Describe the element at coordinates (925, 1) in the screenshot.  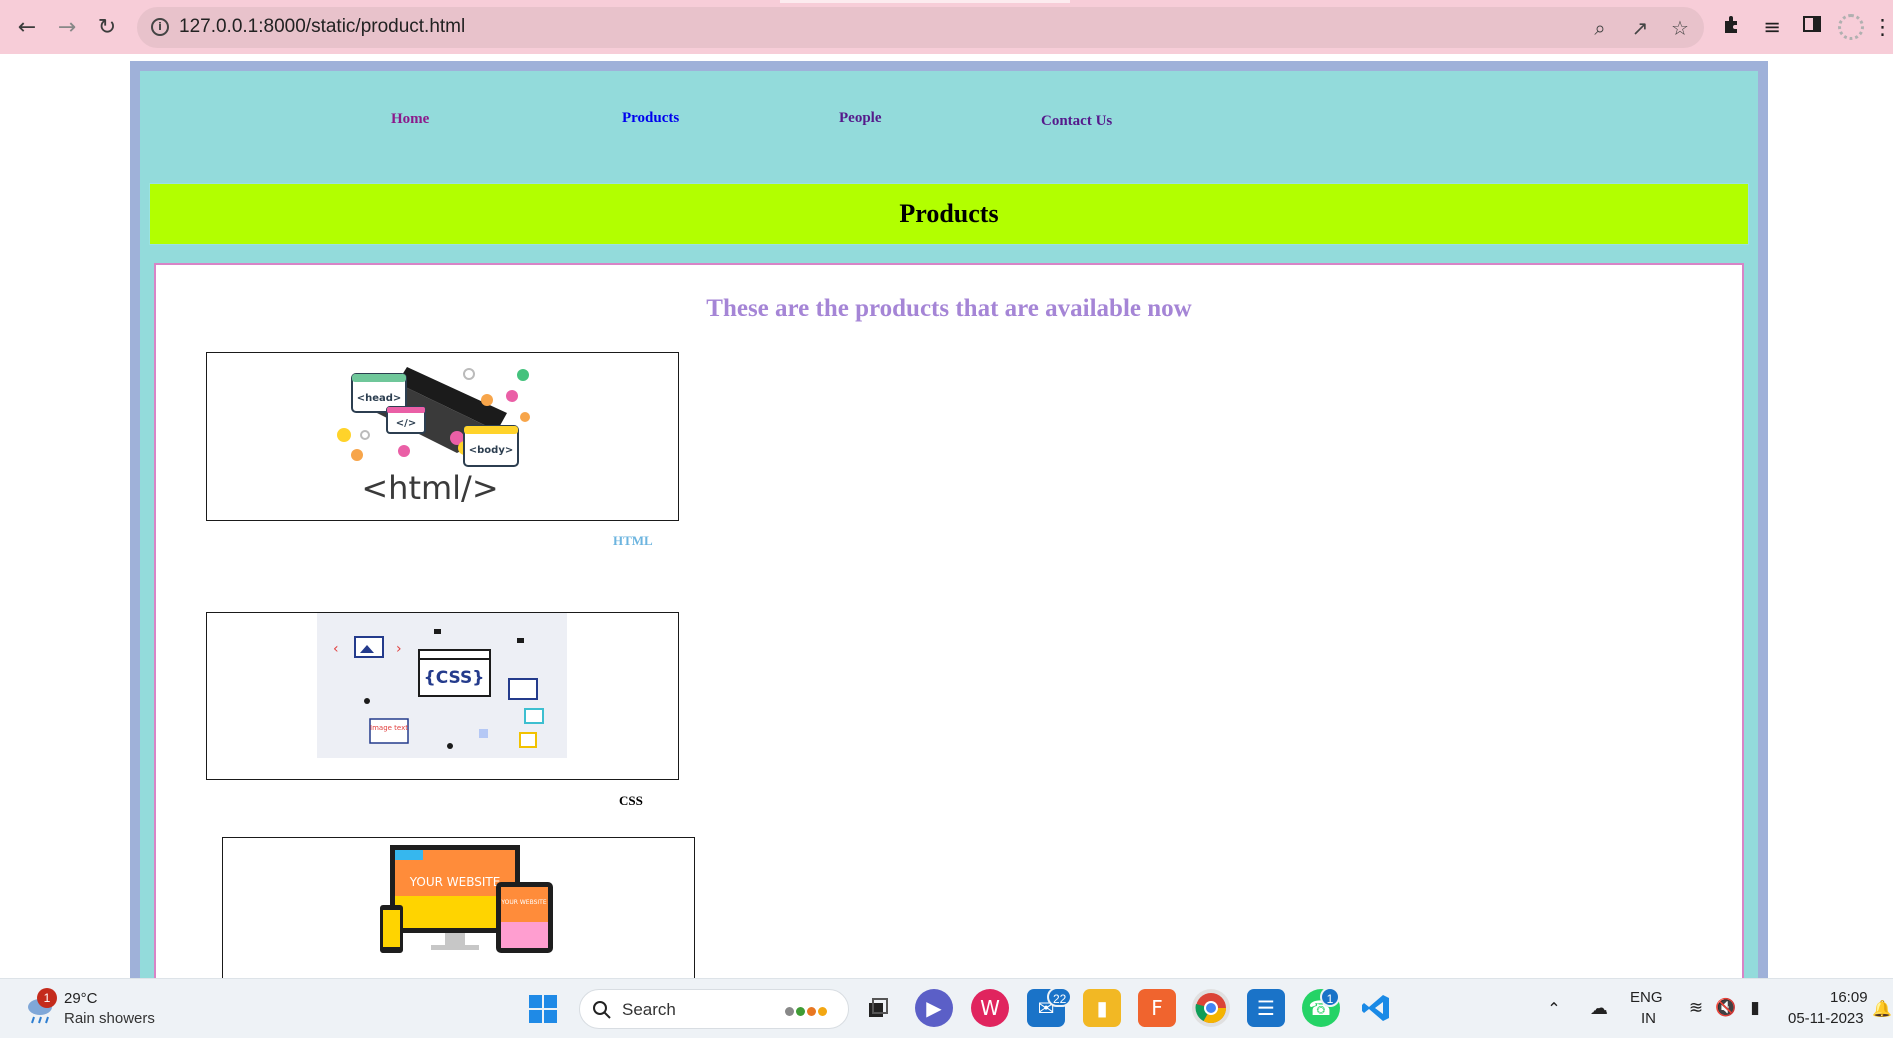
I see `tab-strip-edge` at that location.